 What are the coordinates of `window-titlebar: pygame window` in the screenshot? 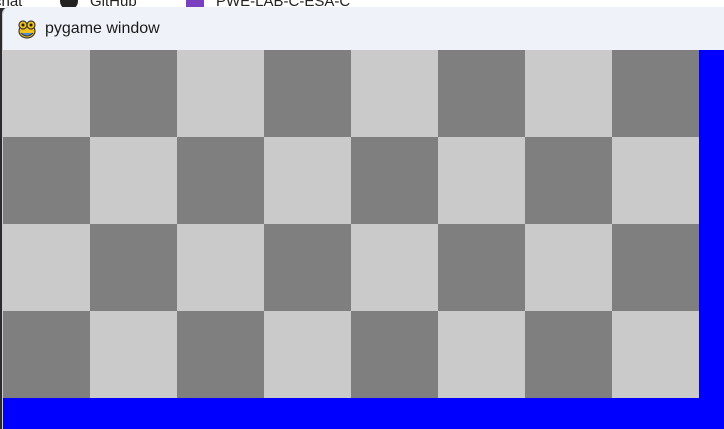 It's located at (363, 28).